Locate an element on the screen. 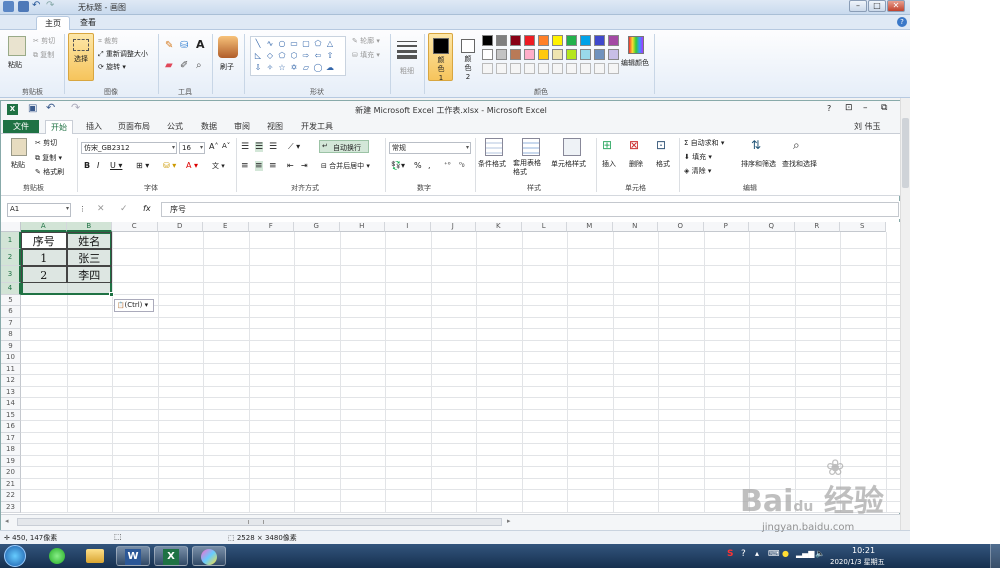 Image resolution: width=1000 pixels, height=568 pixels. delete-cells-button: 删除 is located at coordinates (636, 164).